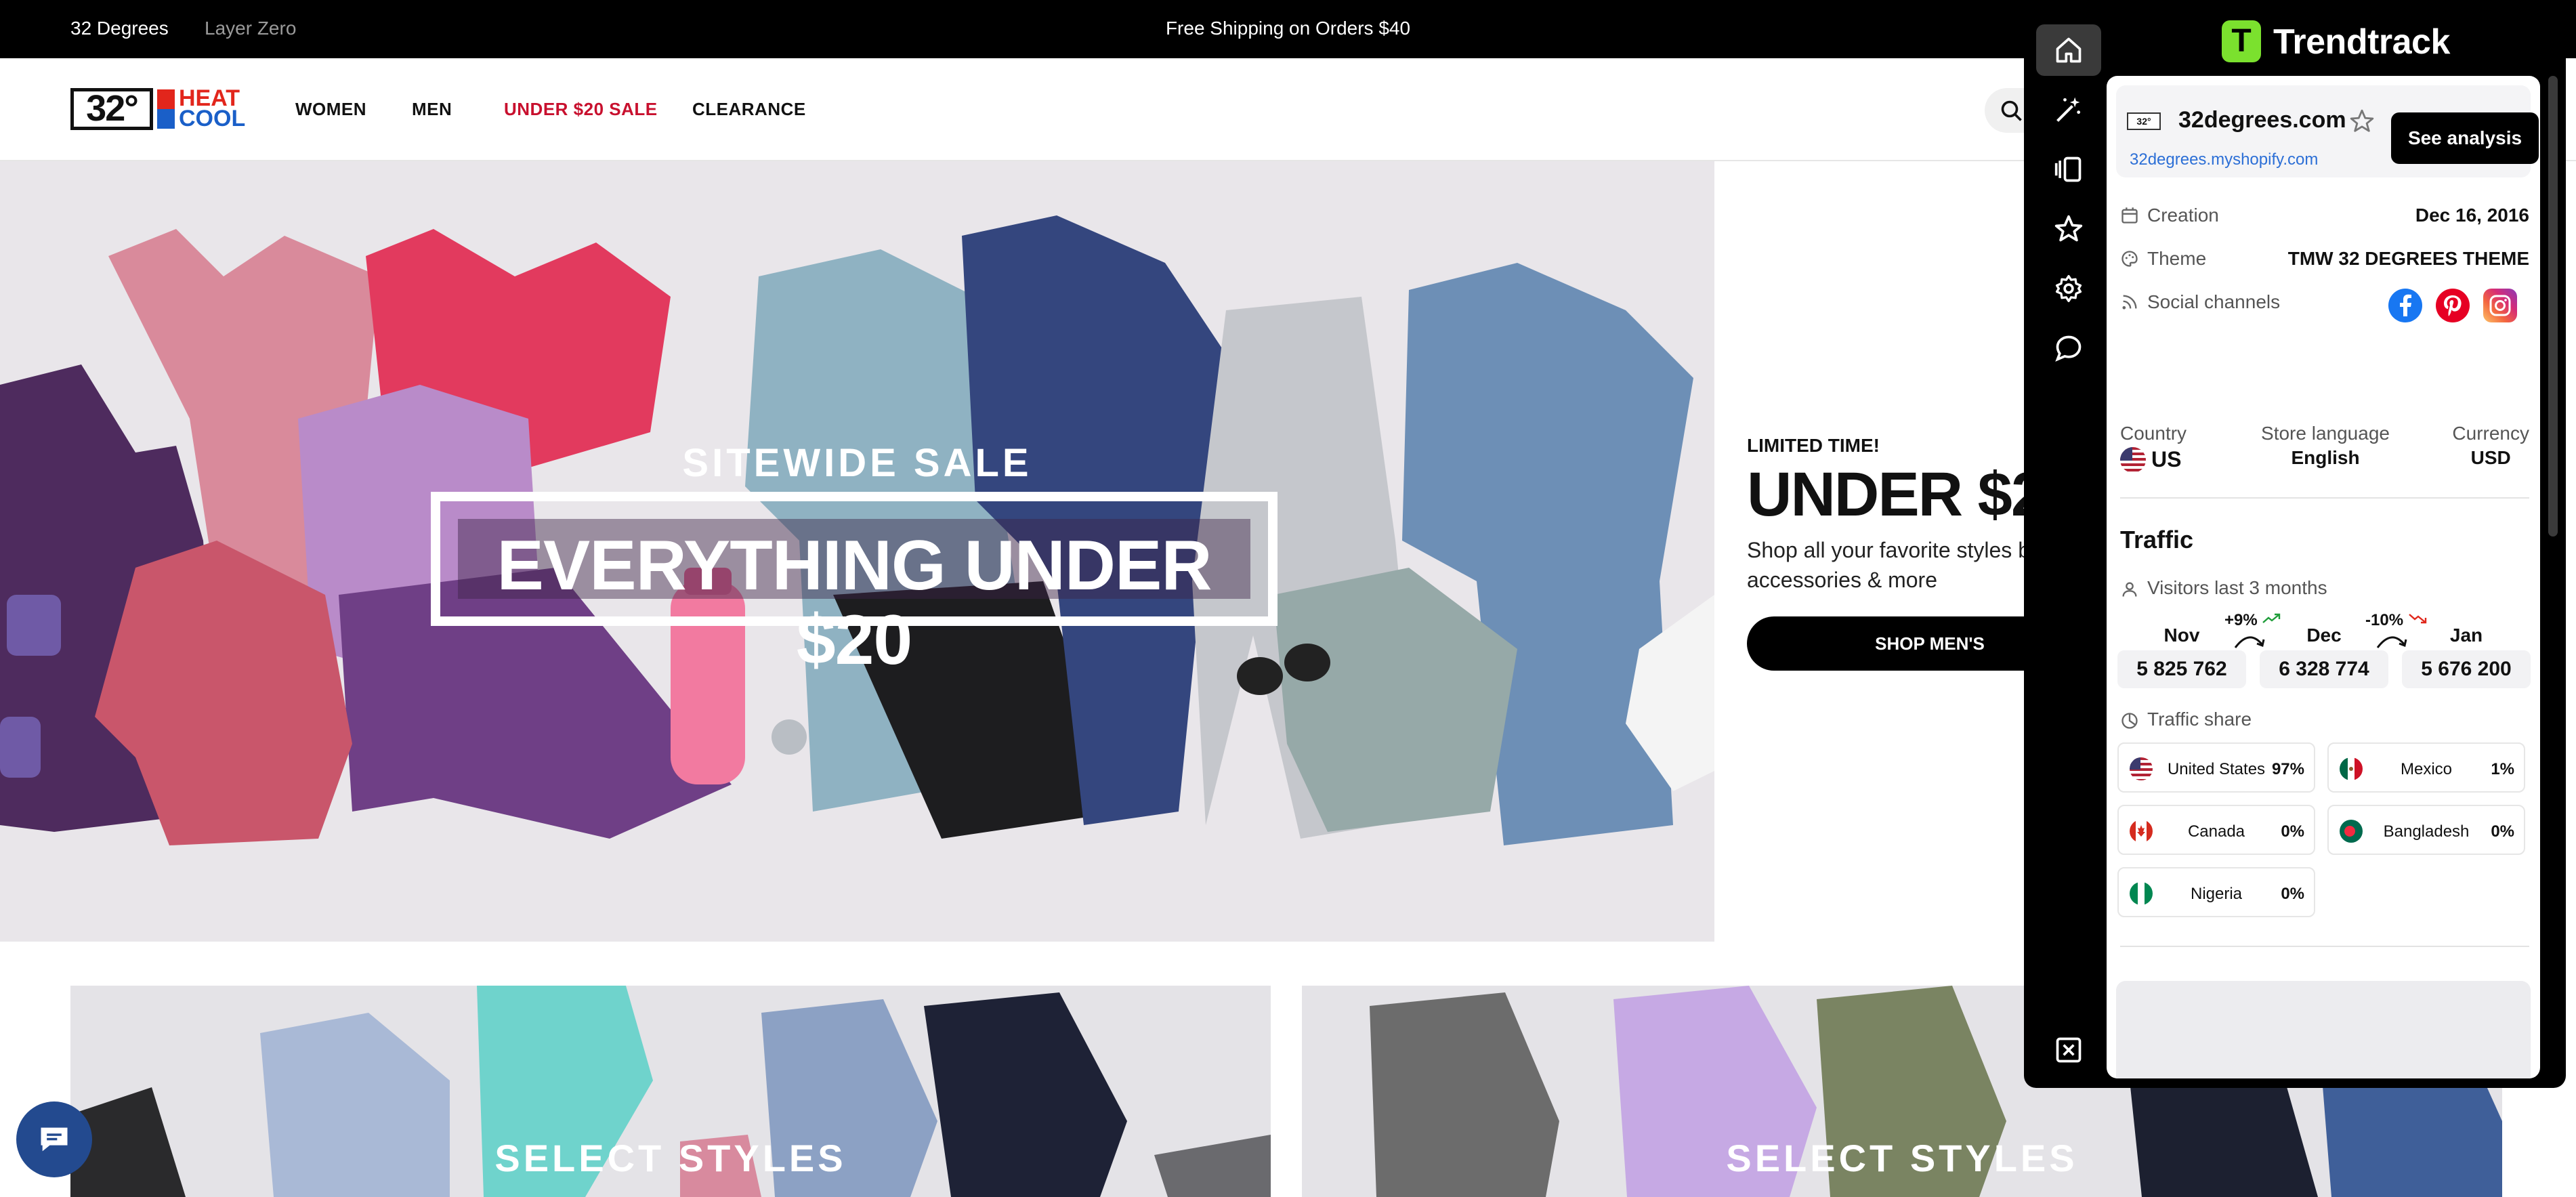  What do you see at coordinates (2324, 215) in the screenshot?
I see `creation-row: Creation Dec 16, 2016` at bounding box center [2324, 215].